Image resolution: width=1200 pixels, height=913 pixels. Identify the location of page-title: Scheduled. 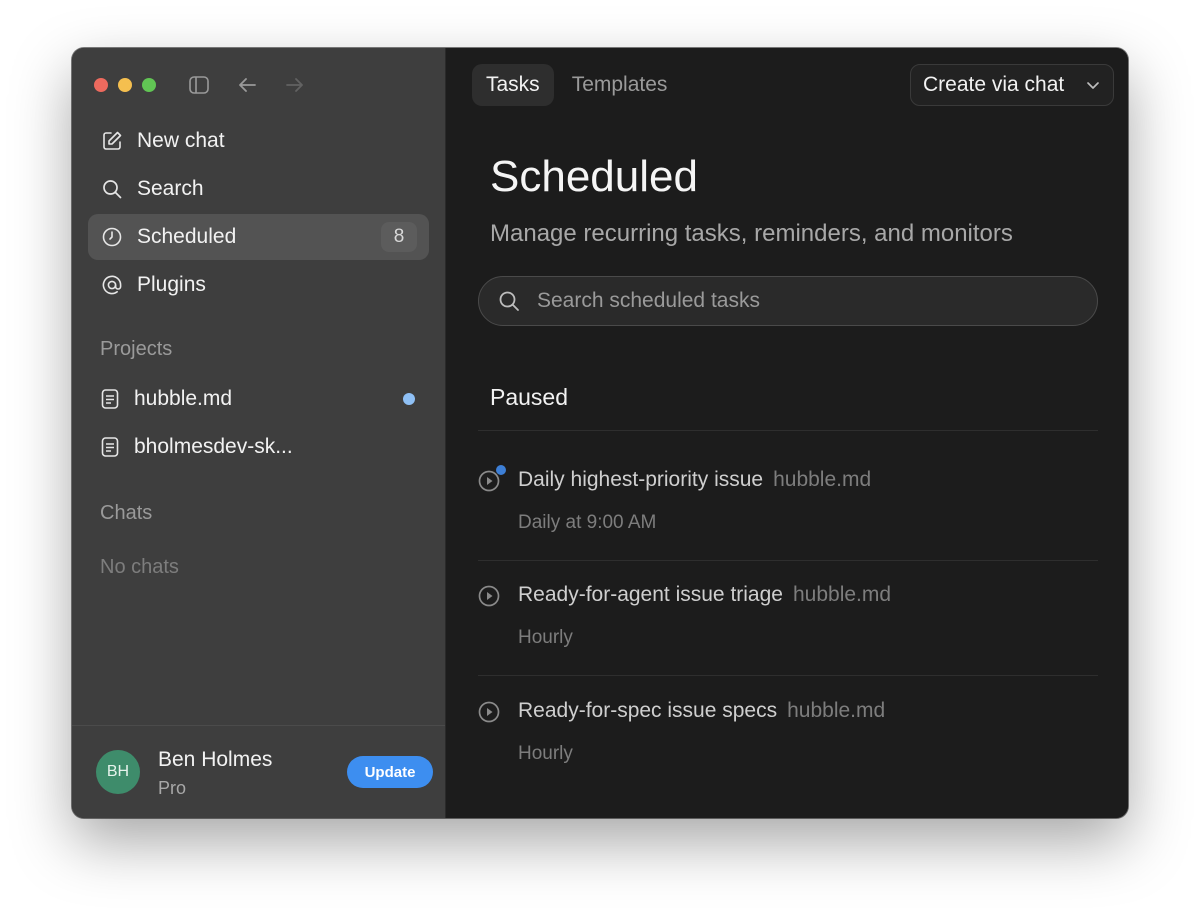
(594, 176).